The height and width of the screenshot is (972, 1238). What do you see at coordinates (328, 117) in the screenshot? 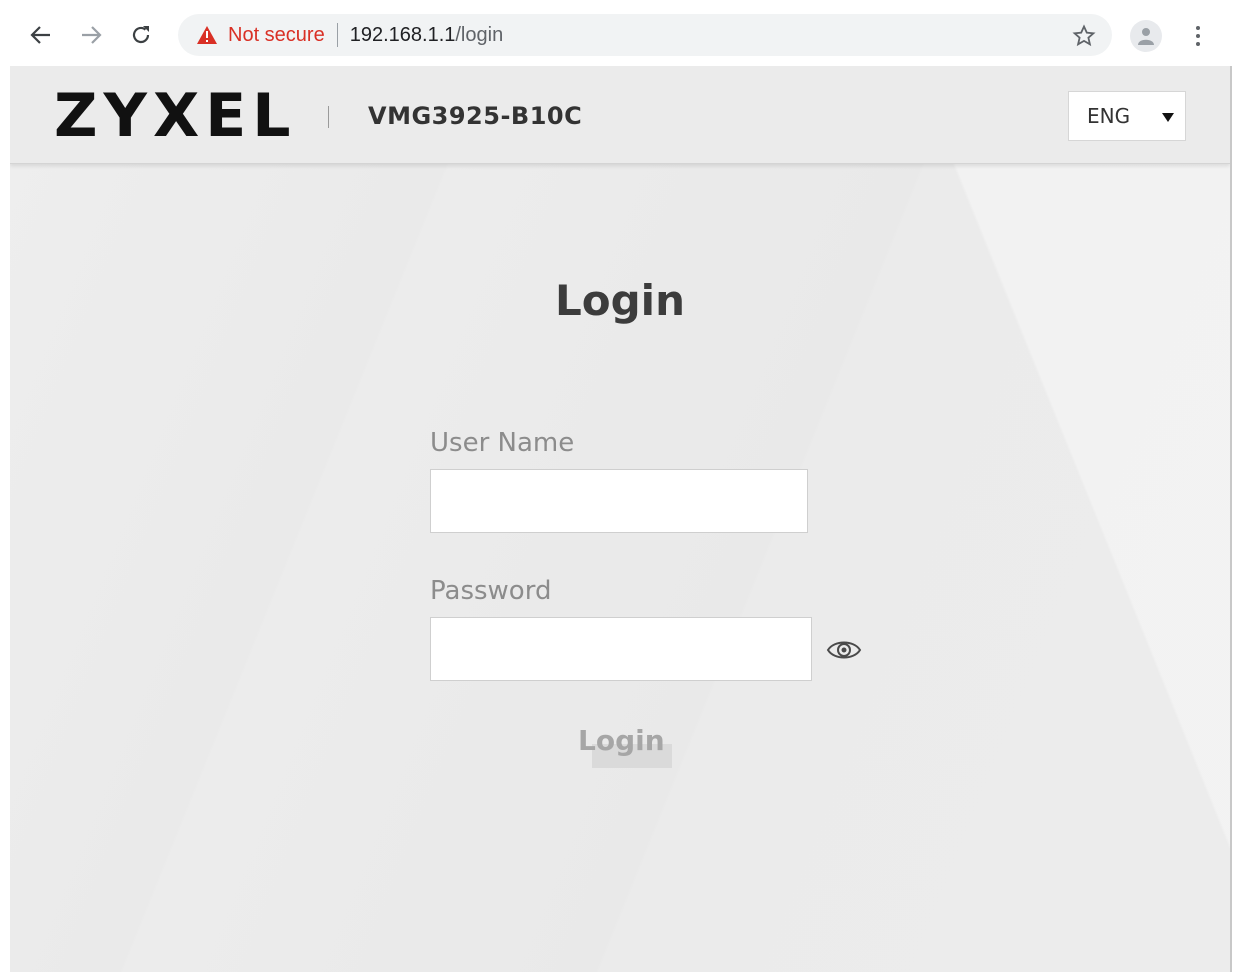
I see `header-divider` at bounding box center [328, 117].